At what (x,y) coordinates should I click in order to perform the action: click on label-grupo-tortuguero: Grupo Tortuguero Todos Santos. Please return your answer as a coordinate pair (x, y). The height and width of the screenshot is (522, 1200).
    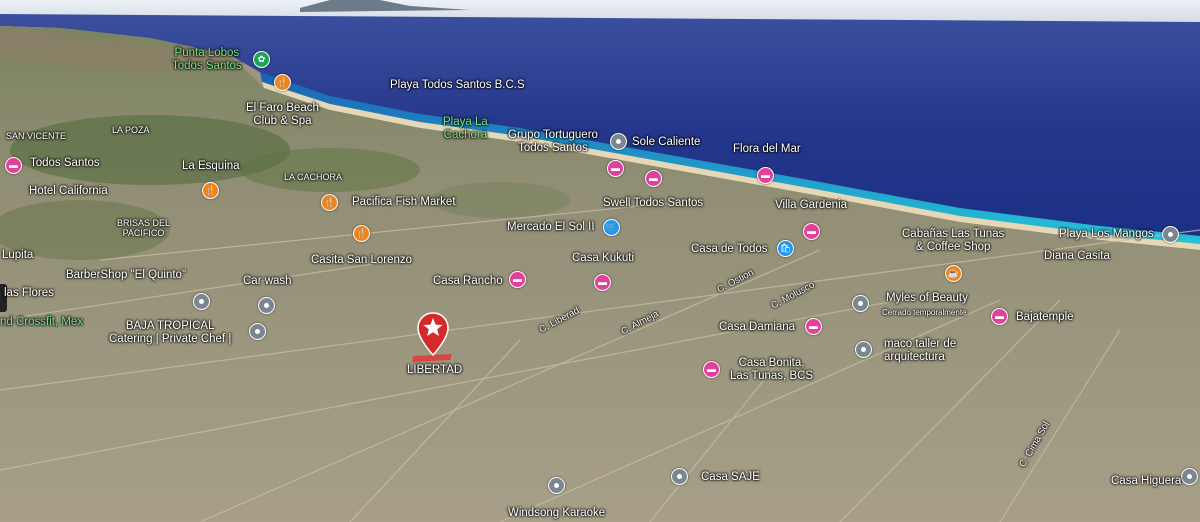
    Looking at the image, I should click on (553, 142).